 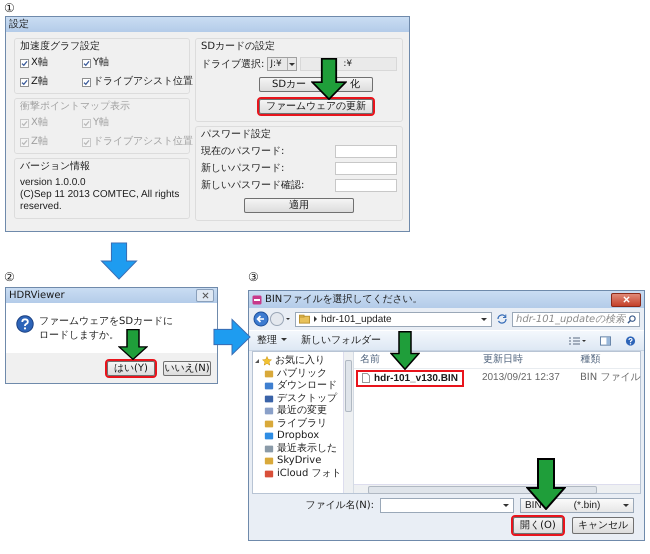 I want to click on no-button: いいえ(N), so click(x=187, y=368).